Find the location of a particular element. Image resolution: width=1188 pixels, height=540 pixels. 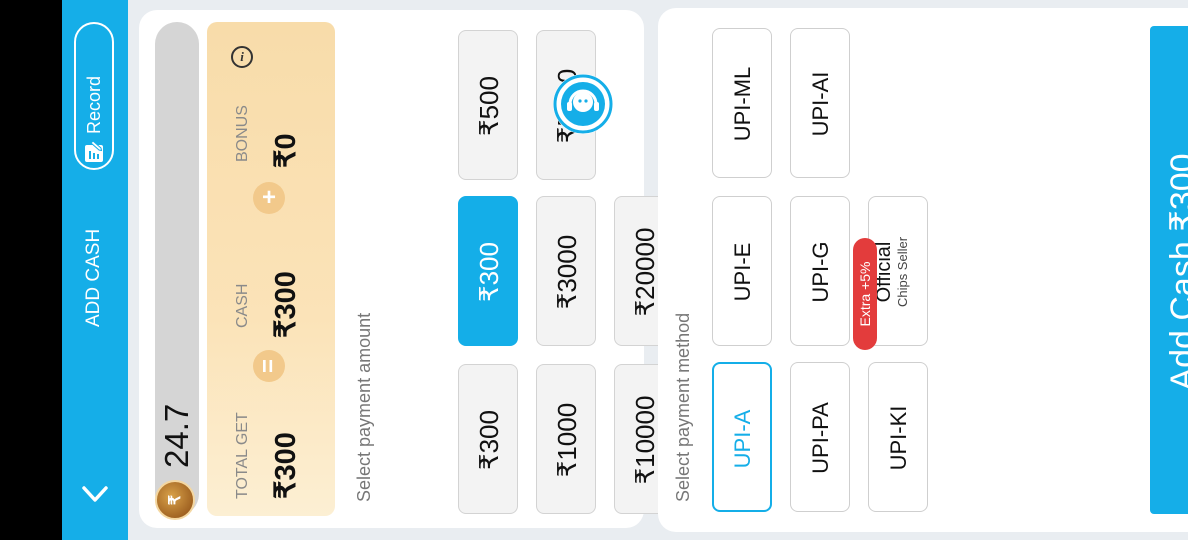

method-upi-ai: UPI-AI is located at coordinates (820, 103).